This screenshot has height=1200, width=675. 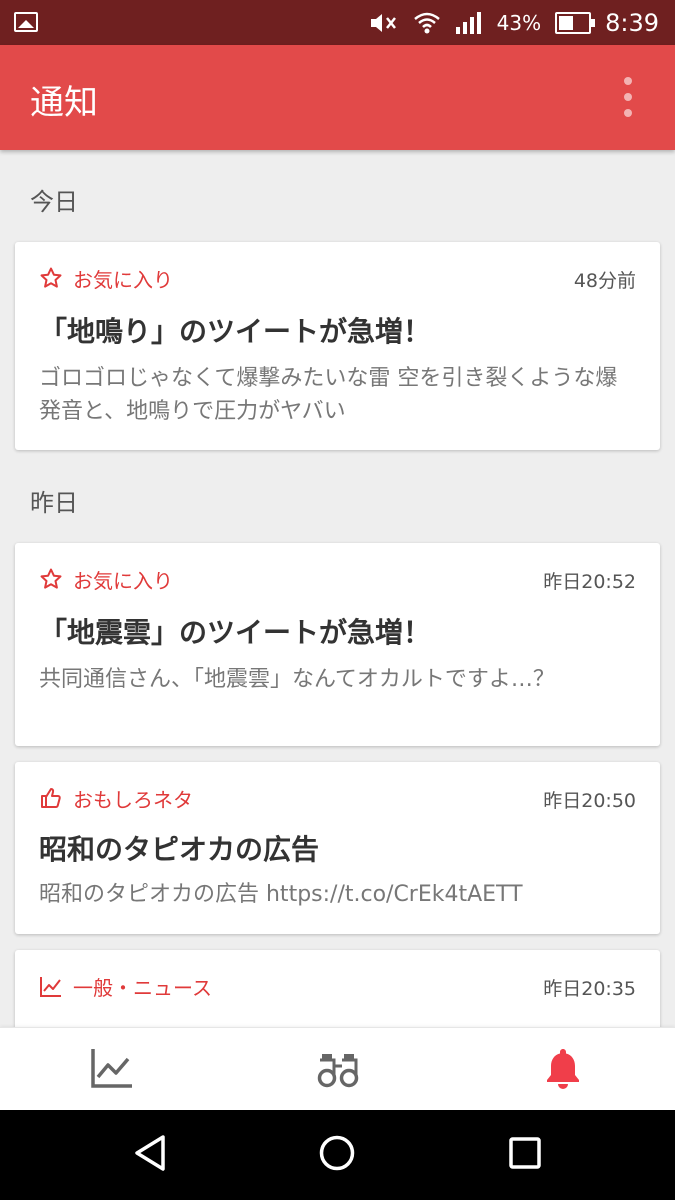 I want to click on nav-trends-button, so click(x=112, y=1070).